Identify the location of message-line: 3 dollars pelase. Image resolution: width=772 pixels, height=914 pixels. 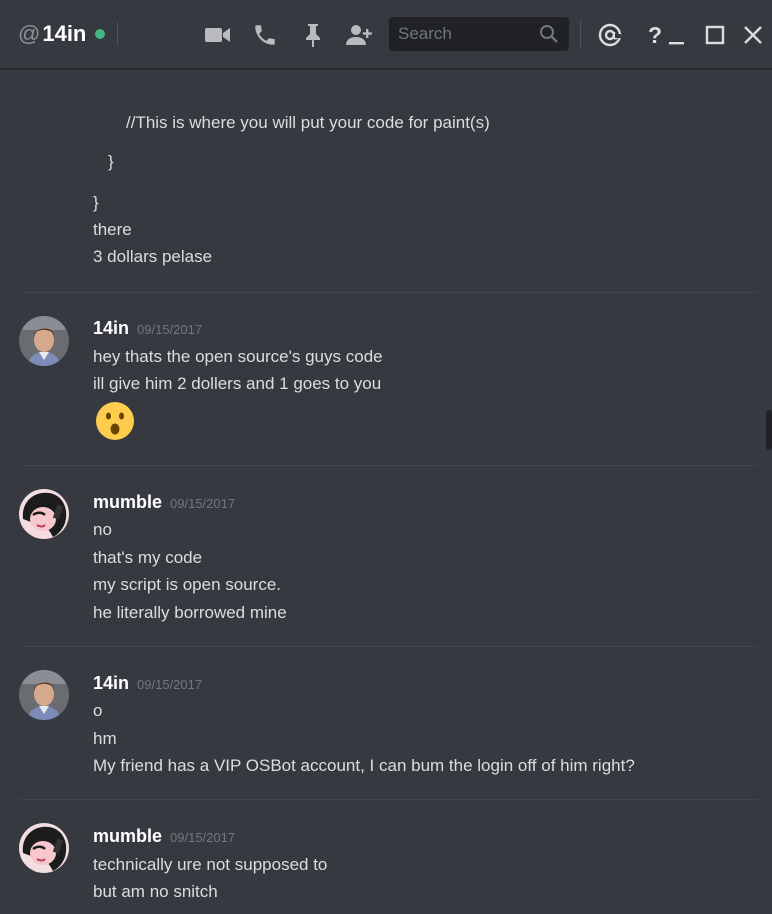
(153, 256).